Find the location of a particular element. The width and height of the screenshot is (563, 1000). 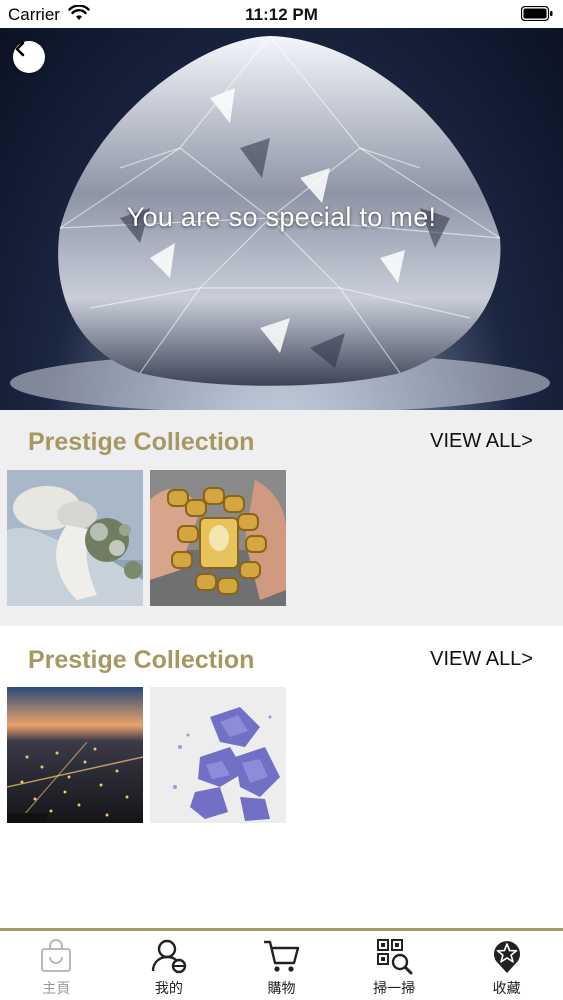

blue-powder-image is located at coordinates (218, 755).